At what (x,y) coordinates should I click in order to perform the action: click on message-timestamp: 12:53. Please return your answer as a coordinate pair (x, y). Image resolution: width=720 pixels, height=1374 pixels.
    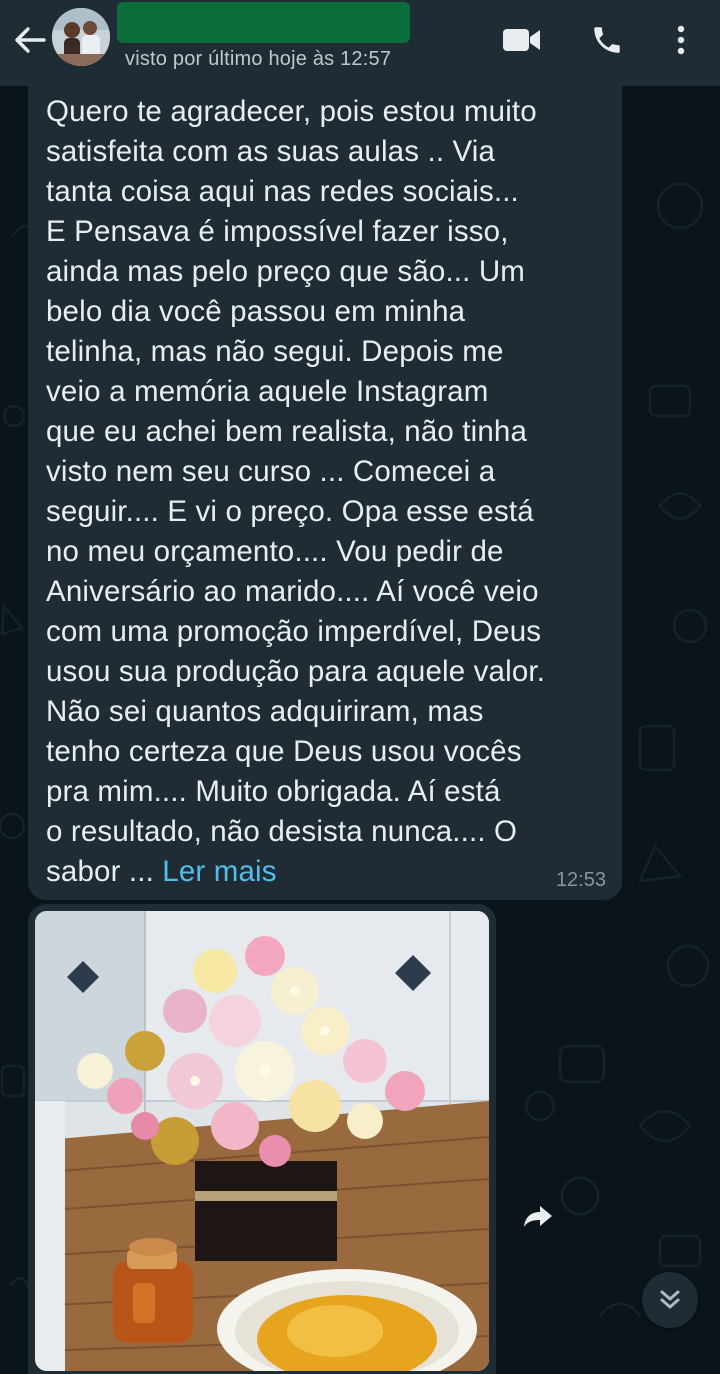
    Looking at the image, I should click on (580, 880).